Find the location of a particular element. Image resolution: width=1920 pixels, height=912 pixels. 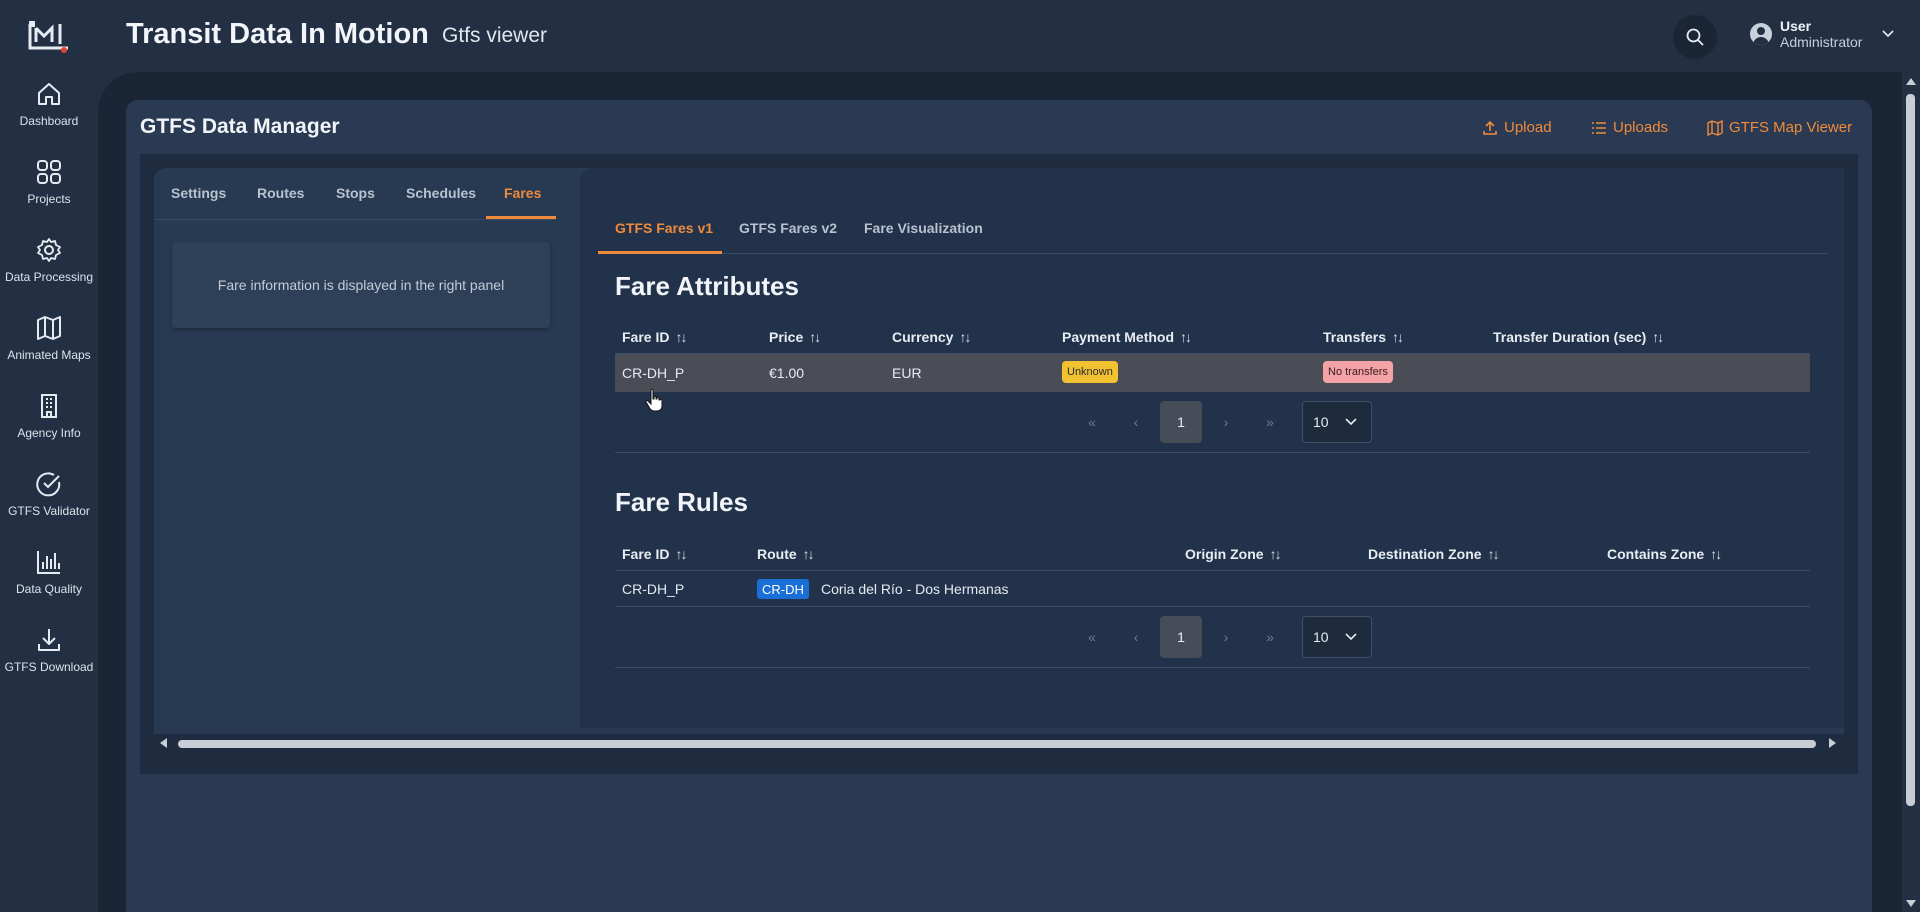

column-header-transfer-duration: Transfer Duration (sec) ↑↓ is located at coordinates (1578, 337).